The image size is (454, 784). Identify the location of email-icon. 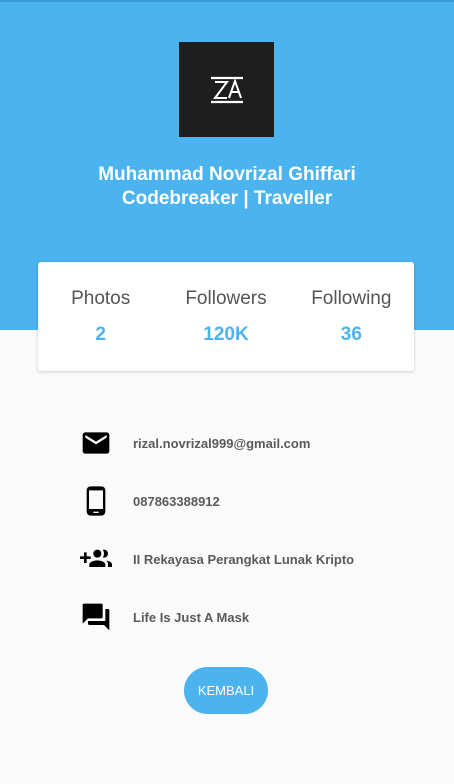
(96, 443).